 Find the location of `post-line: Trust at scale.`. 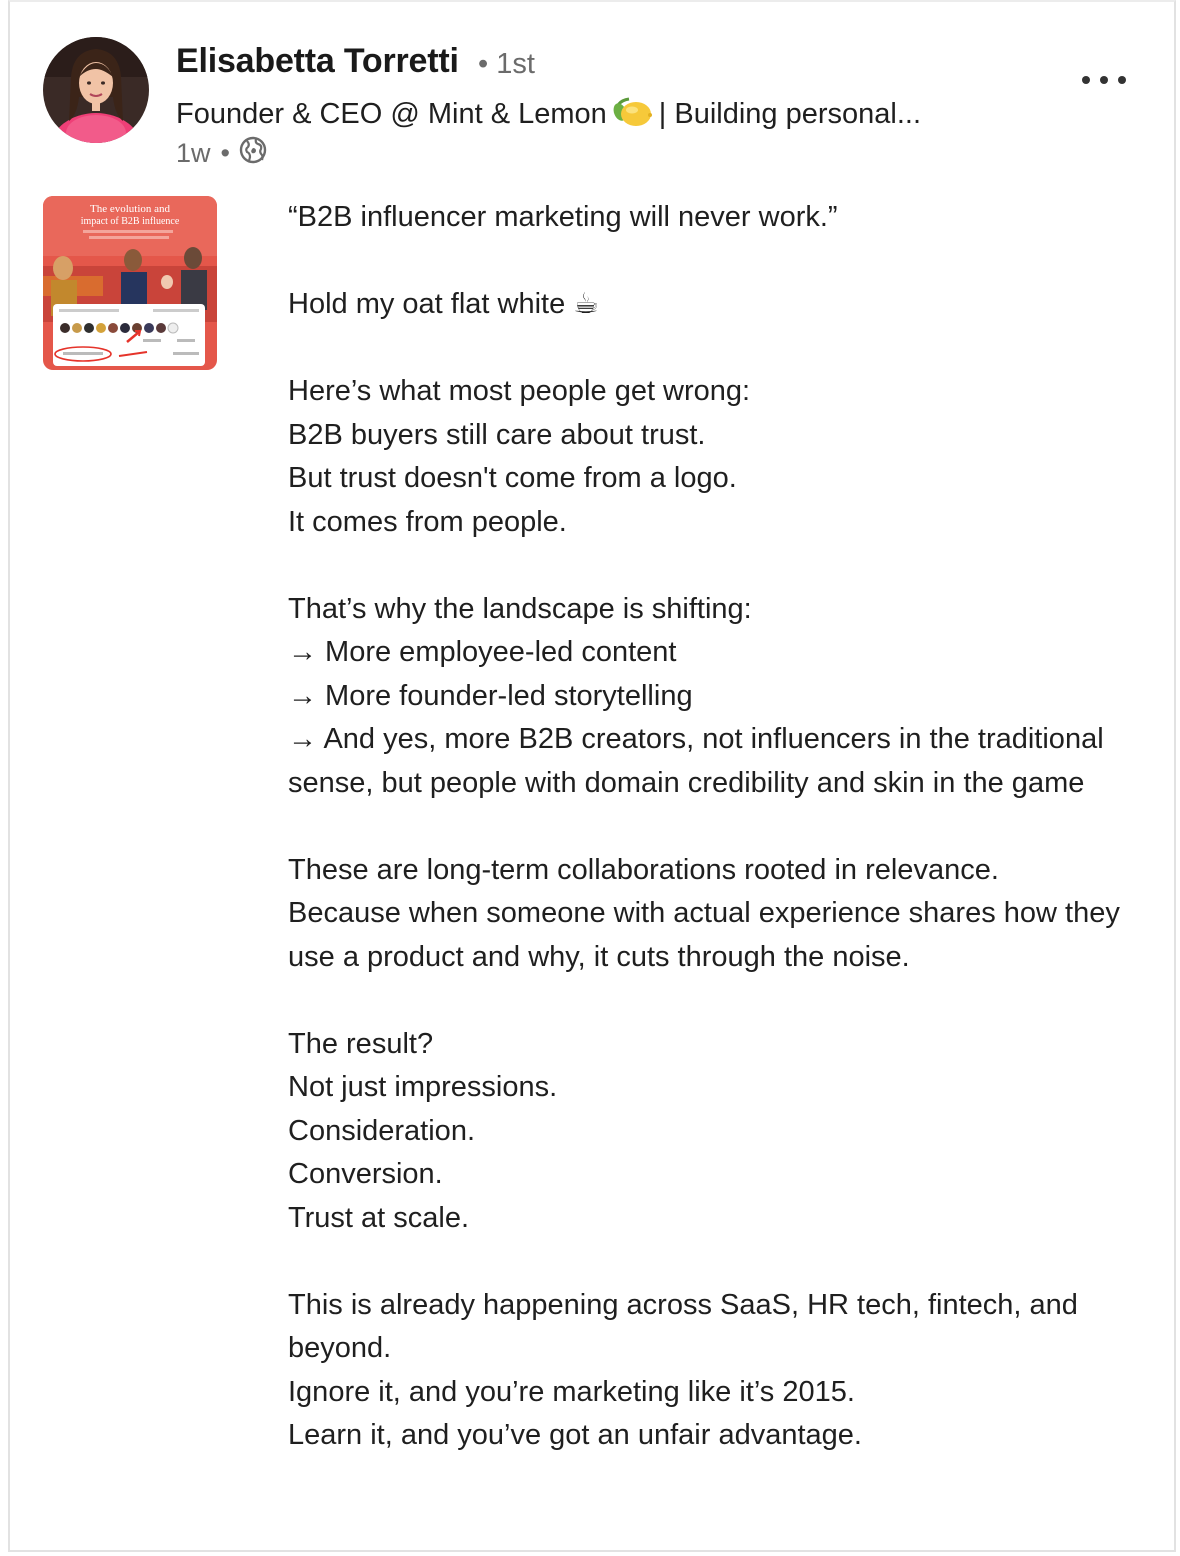

post-line: Trust at scale. is located at coordinates (379, 1217).